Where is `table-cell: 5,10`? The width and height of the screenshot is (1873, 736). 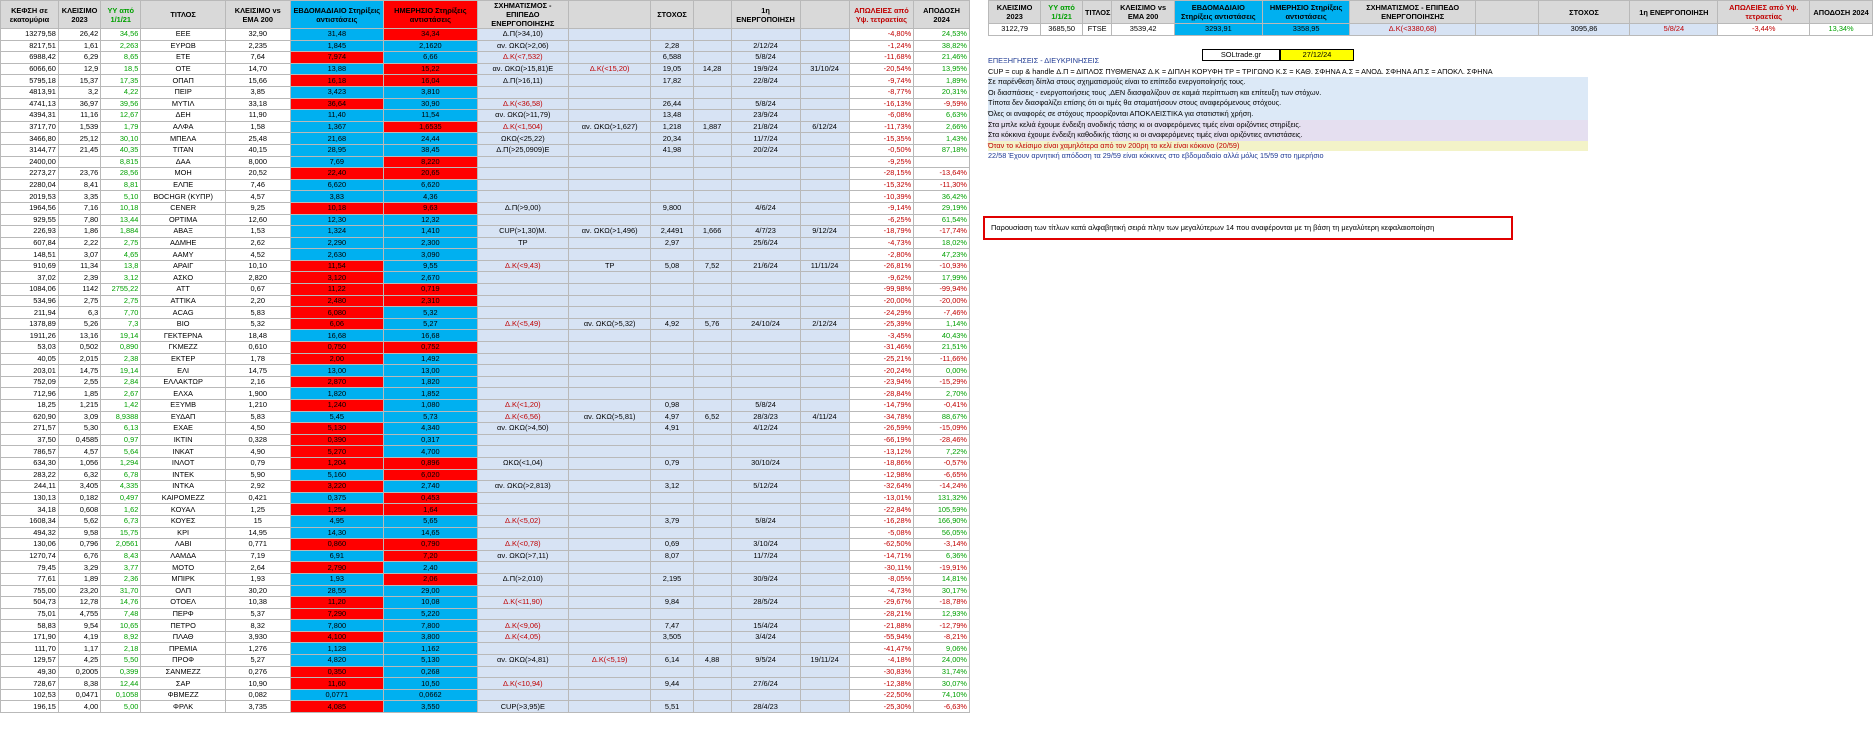 table-cell: 5,10 is located at coordinates (121, 196).